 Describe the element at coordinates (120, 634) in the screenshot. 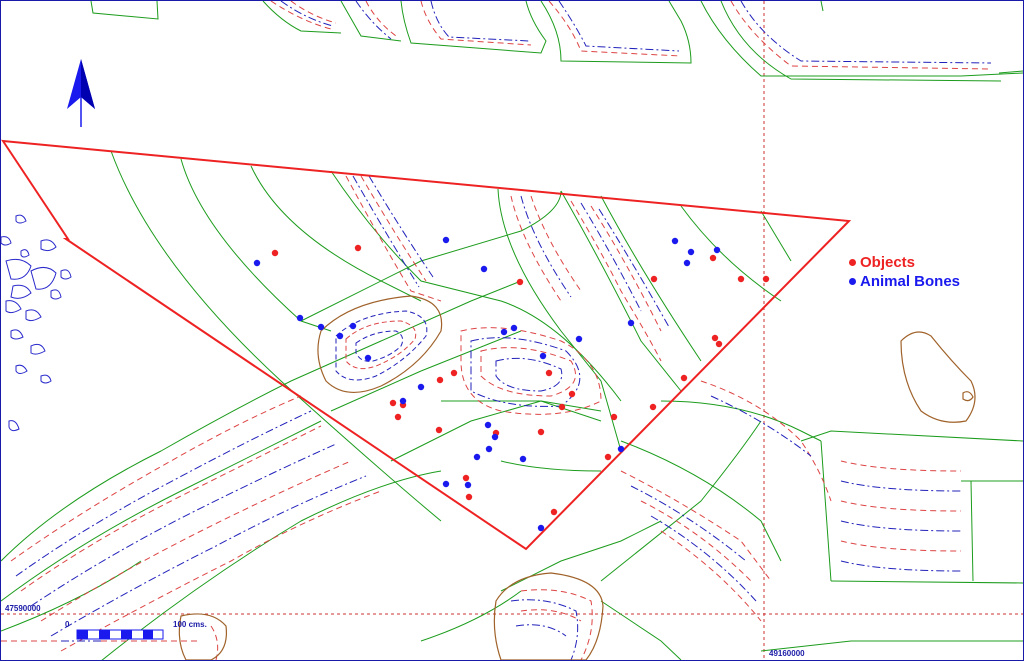

I see `scale-bar` at that location.